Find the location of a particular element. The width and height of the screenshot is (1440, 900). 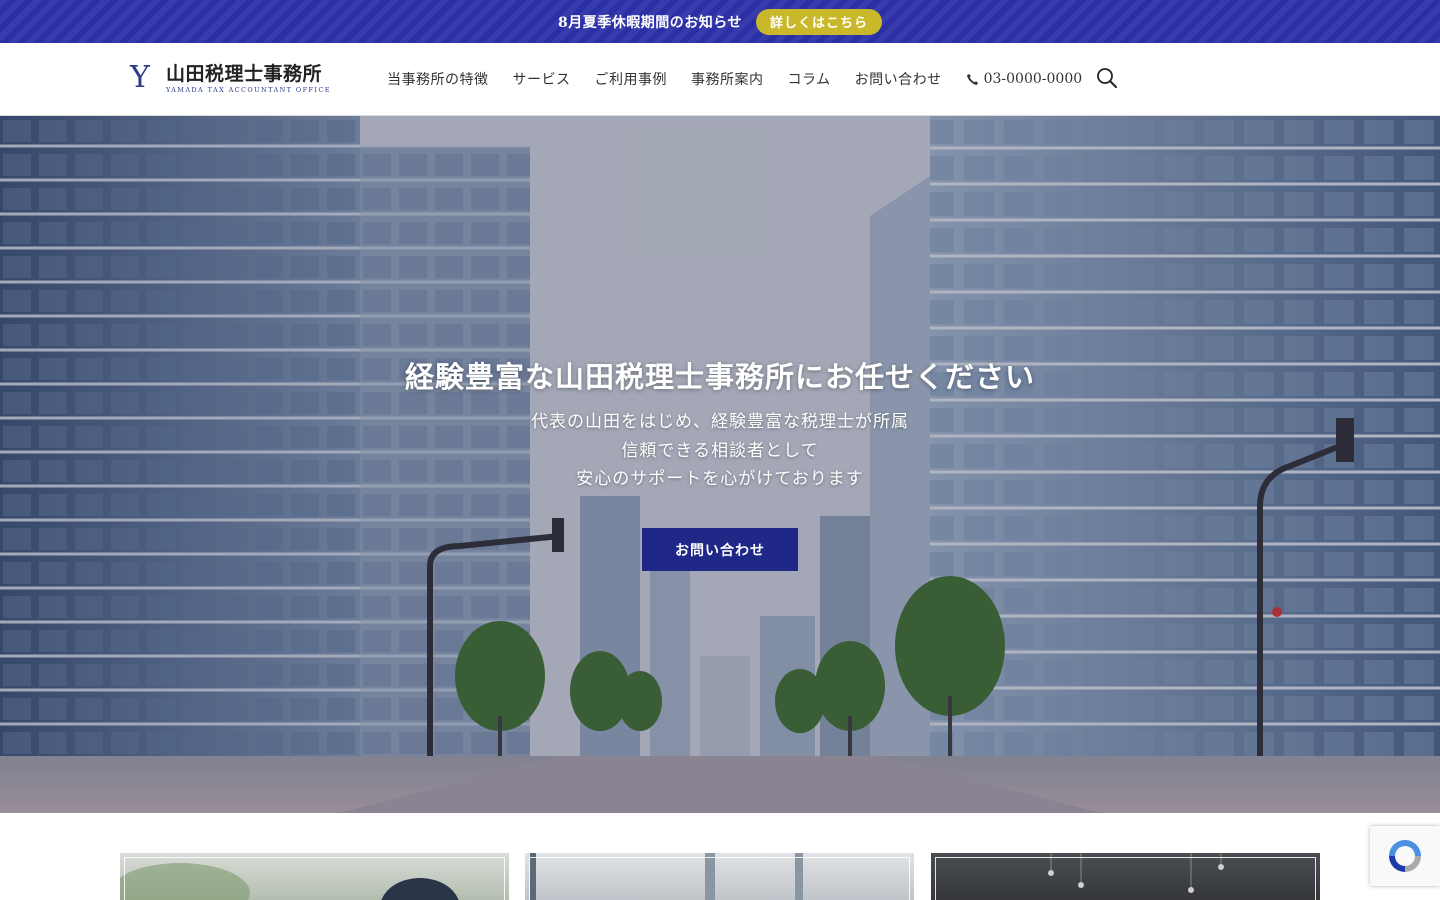

nav-item-contact: お問い合わせ is located at coordinates (898, 79).